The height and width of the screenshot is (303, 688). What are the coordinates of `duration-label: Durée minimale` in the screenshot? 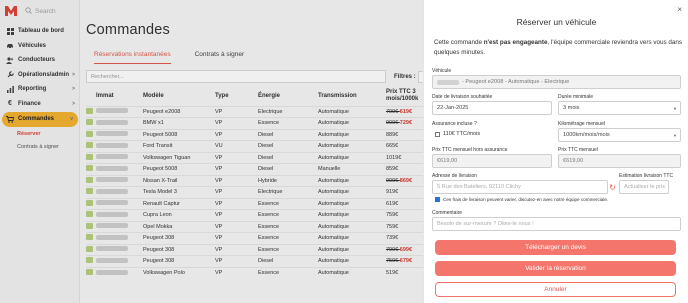 It's located at (576, 97).